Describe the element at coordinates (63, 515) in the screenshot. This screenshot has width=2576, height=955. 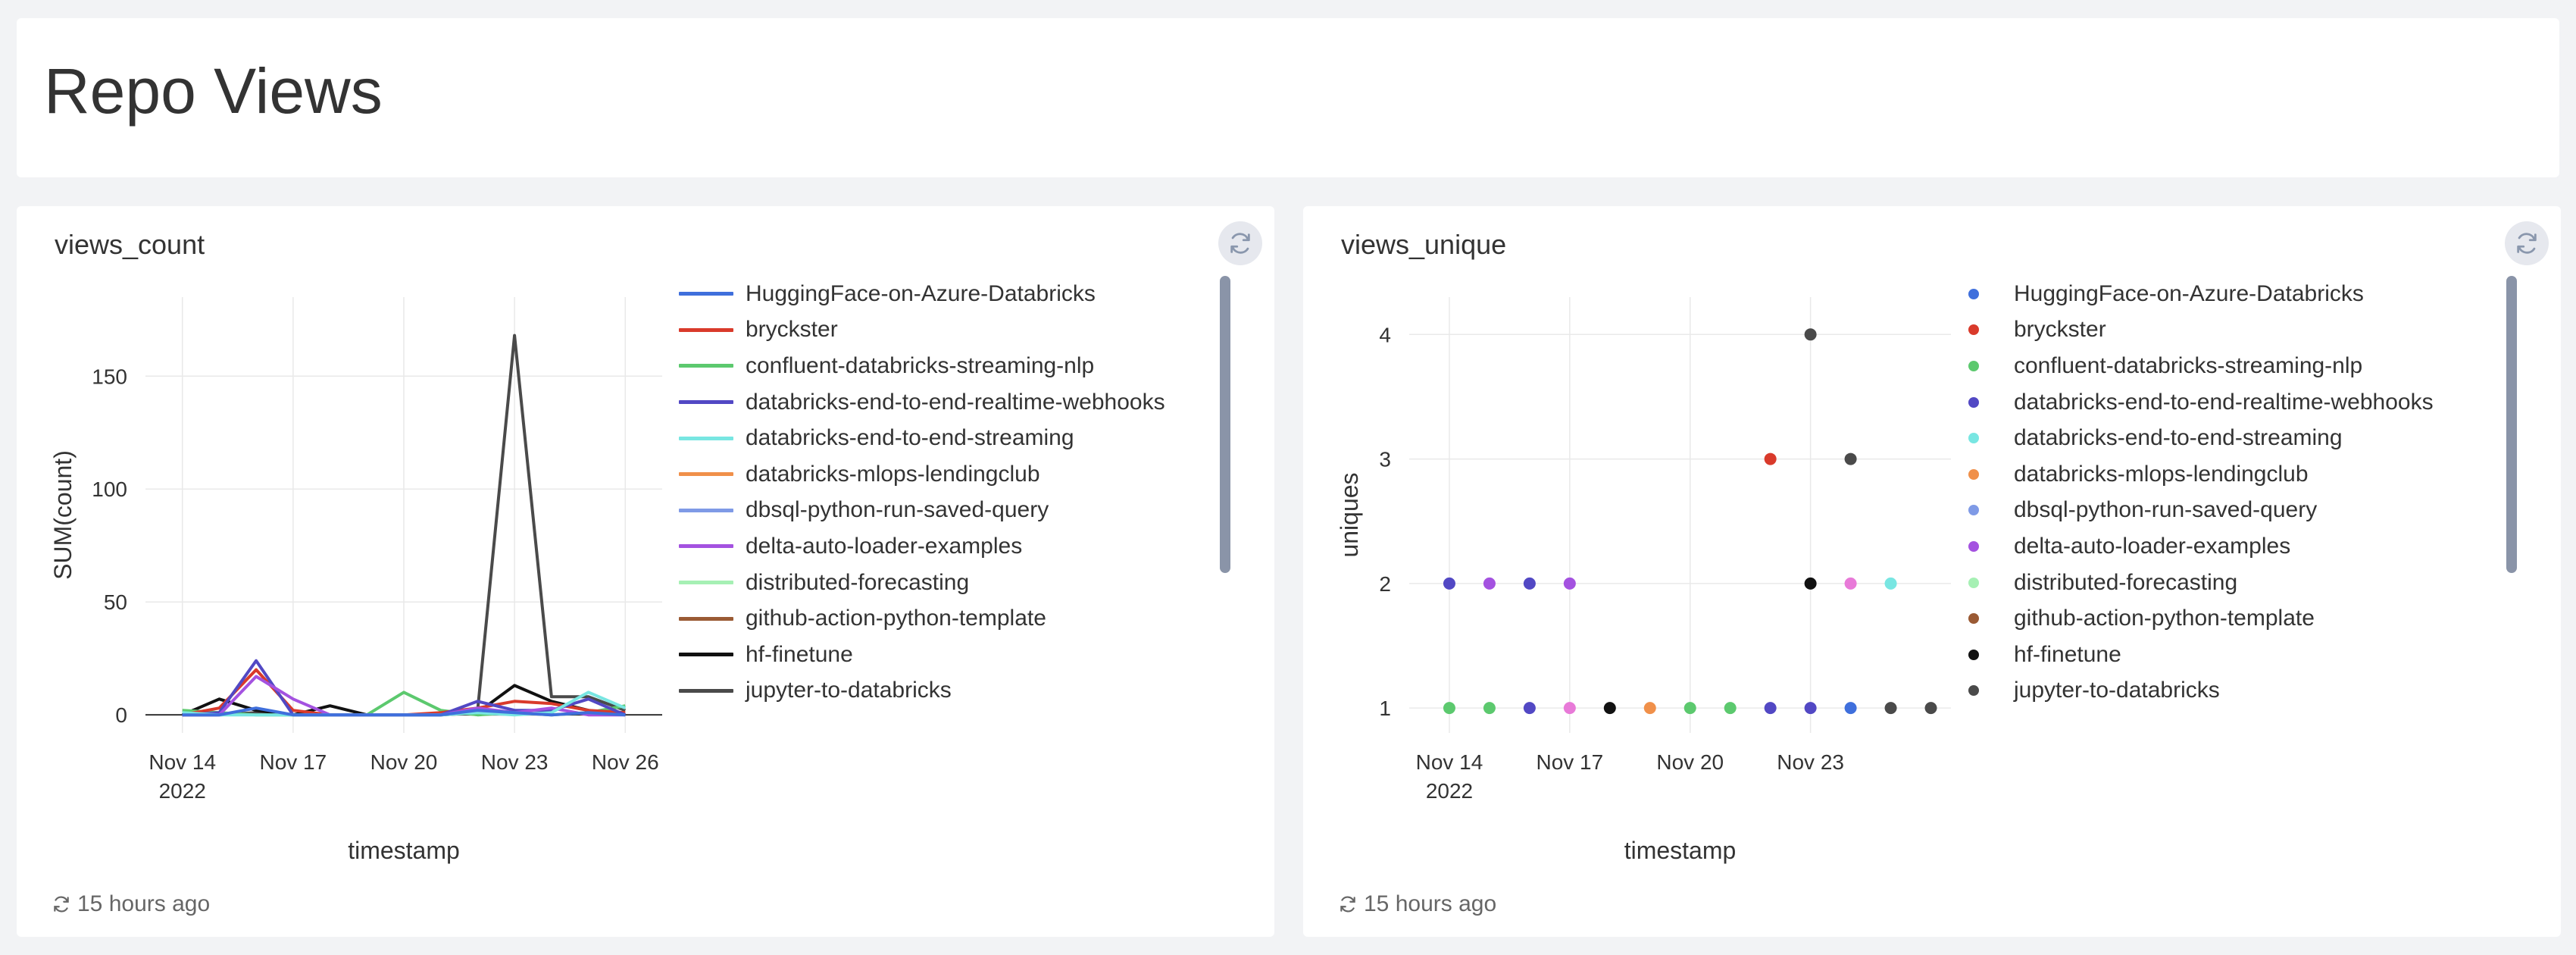
I see `y-axis-title: SUM(count)` at that location.